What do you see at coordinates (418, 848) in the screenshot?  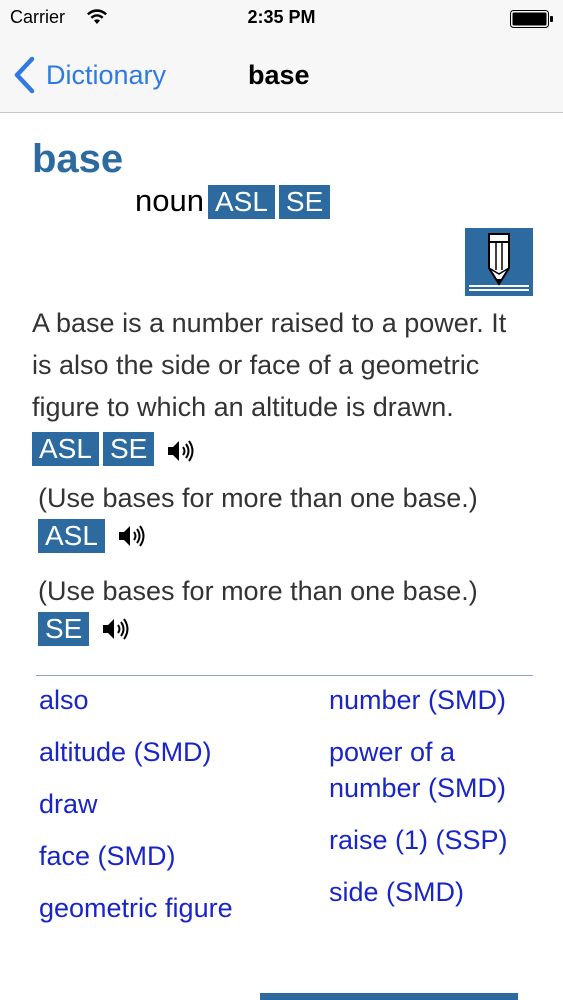 I see `related-link: raise (1) (SSP)` at bounding box center [418, 848].